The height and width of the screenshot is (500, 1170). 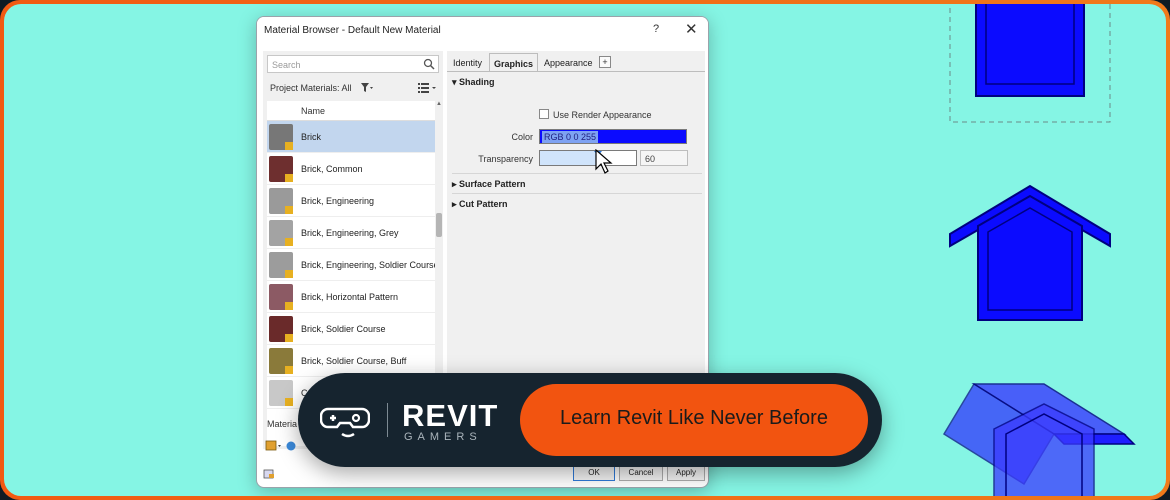 What do you see at coordinates (286, 65) in the screenshot?
I see `search-placeholder: Search` at bounding box center [286, 65].